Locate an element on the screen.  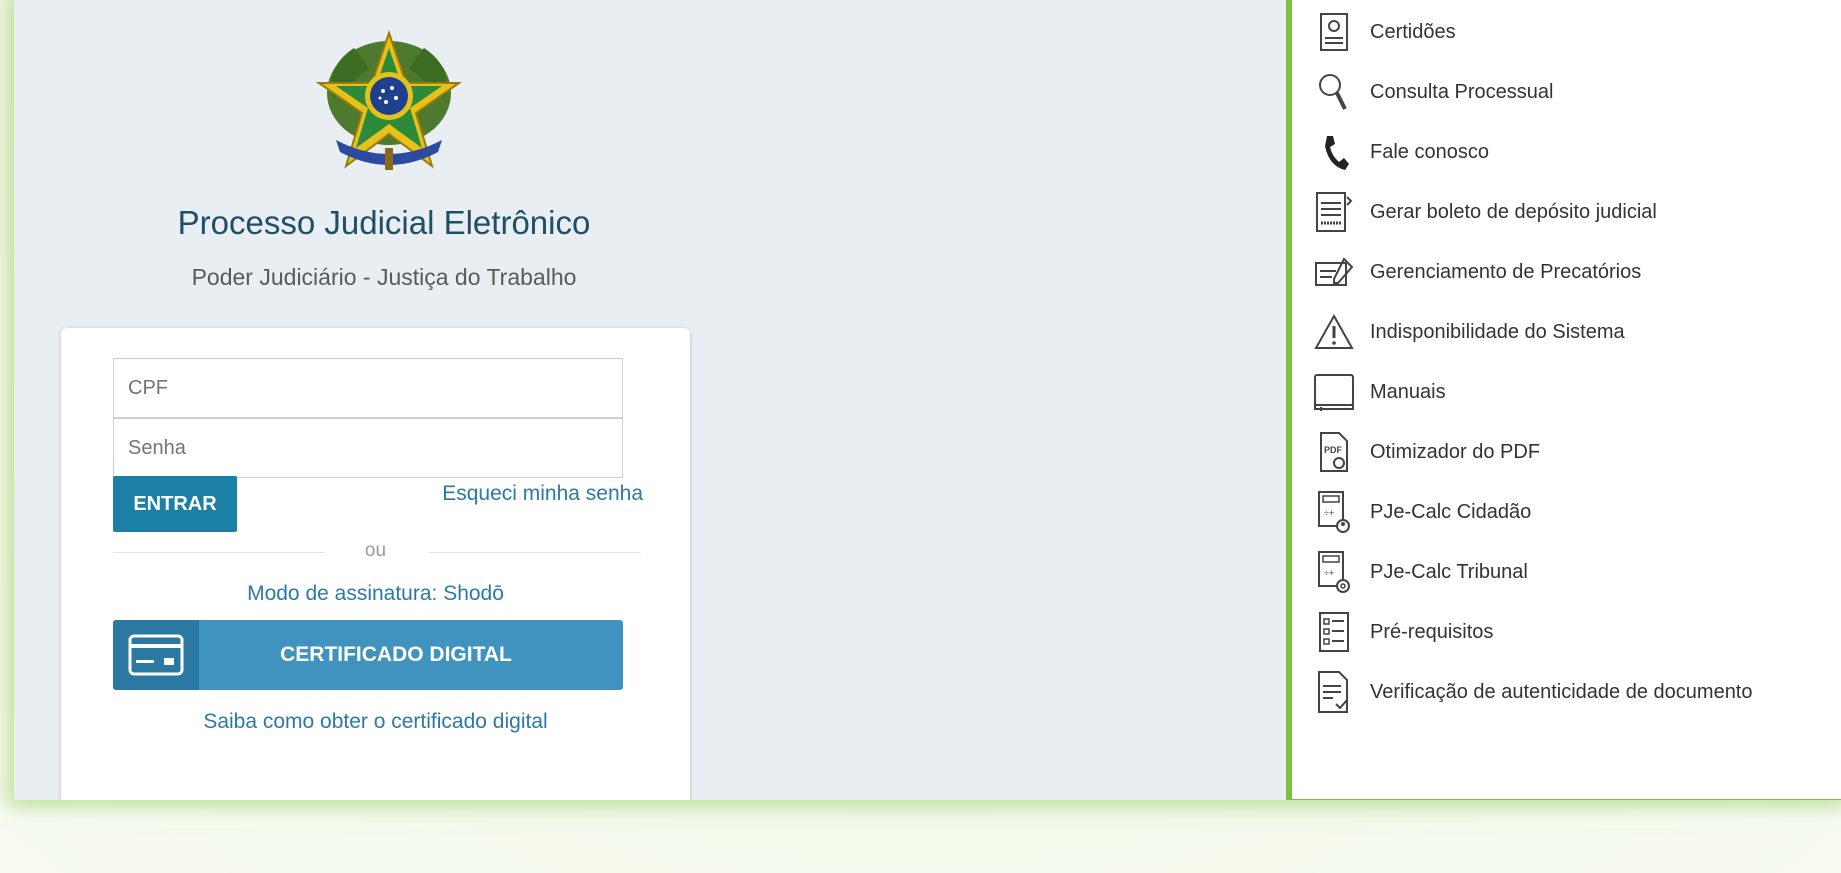
service-item-precatorios: Gerenciamento de Precatórios is located at coordinates (1572, 272).